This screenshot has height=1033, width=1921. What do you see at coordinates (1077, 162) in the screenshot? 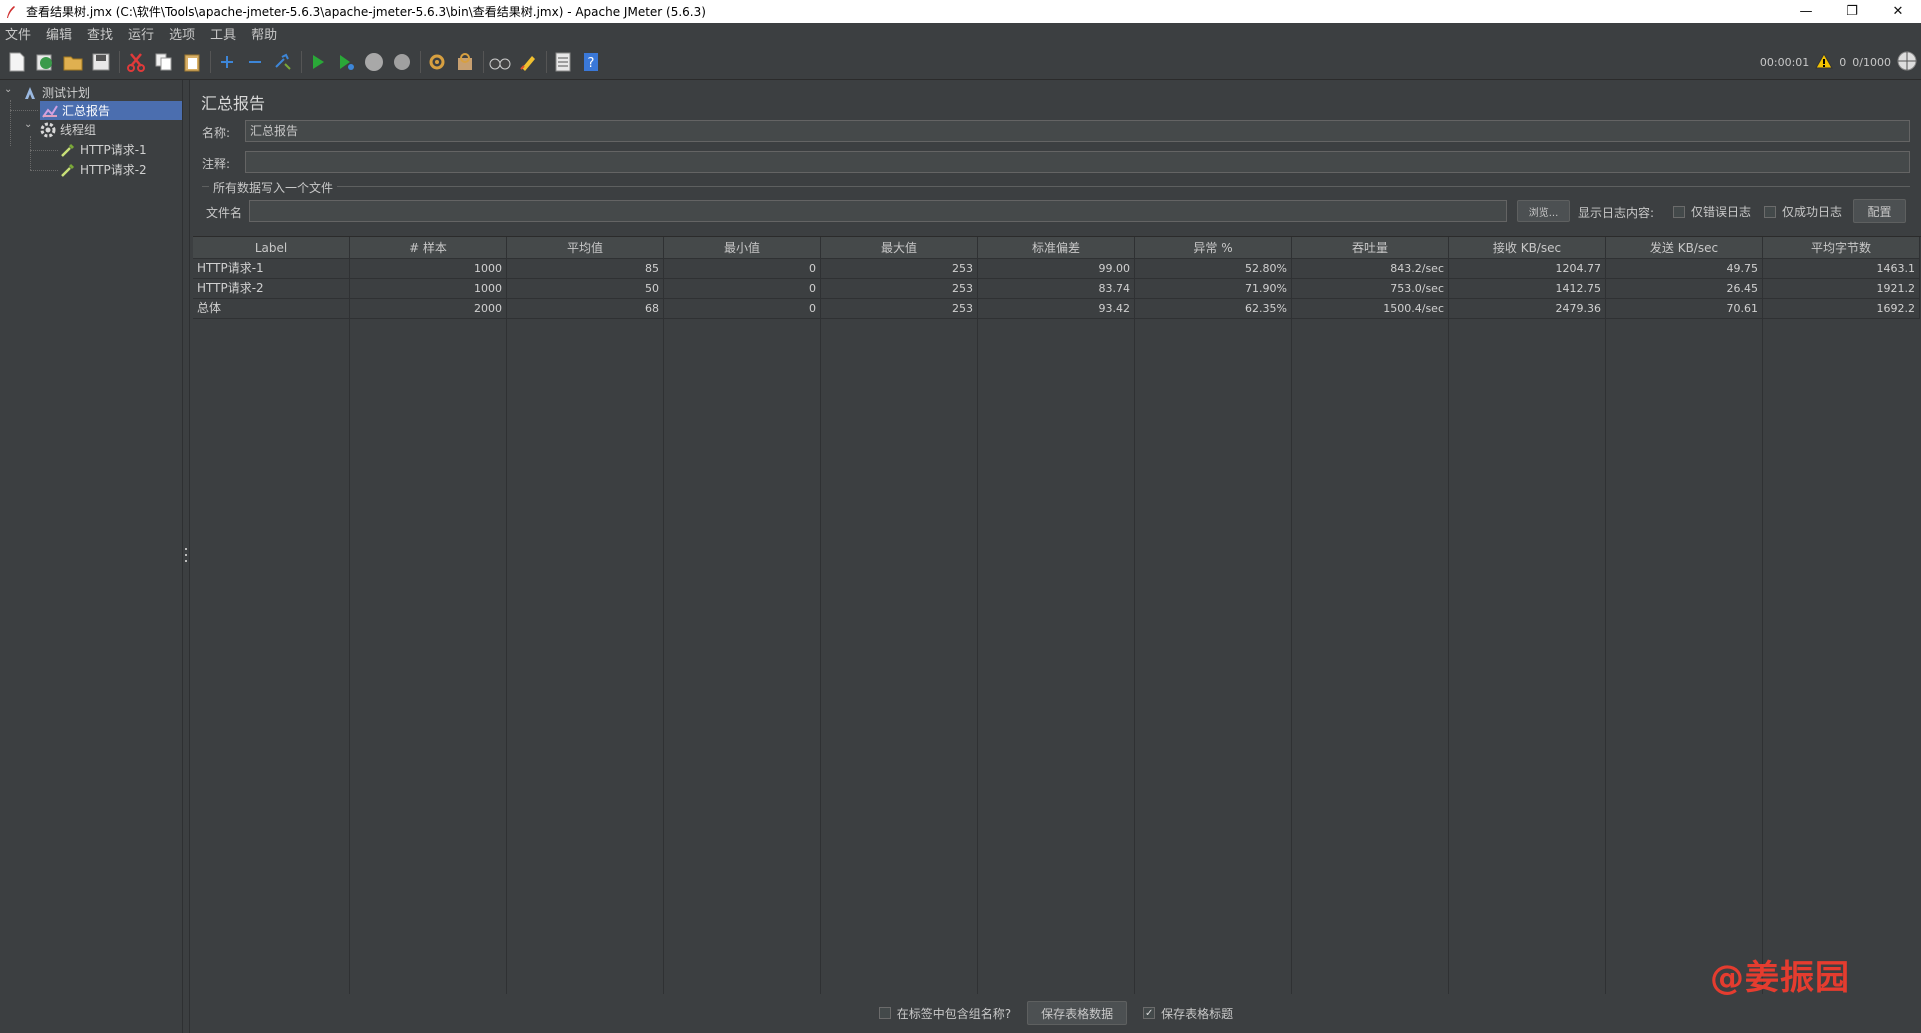
I see `comment-field` at bounding box center [1077, 162].